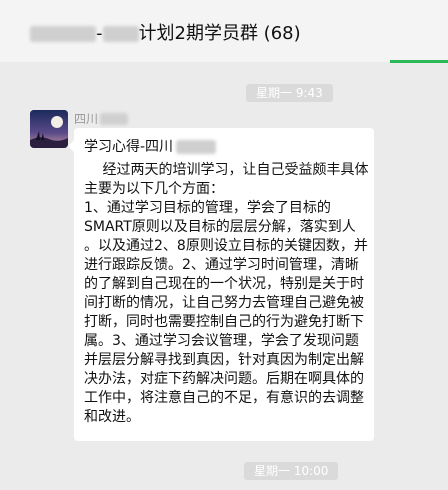  Describe the element at coordinates (224, 398) in the screenshot. I see `message-line: 工作中，将注意自己的不足，有意识的去调整` at that location.